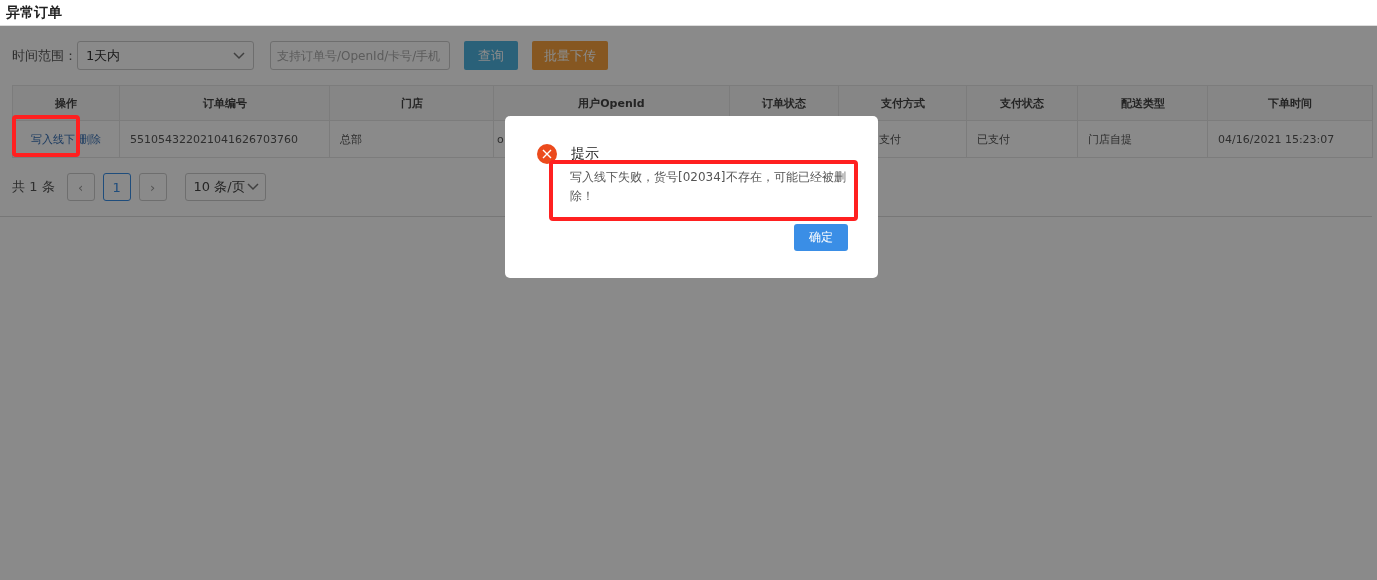  Describe the element at coordinates (547, 154) in the screenshot. I see `error-icon` at that location.